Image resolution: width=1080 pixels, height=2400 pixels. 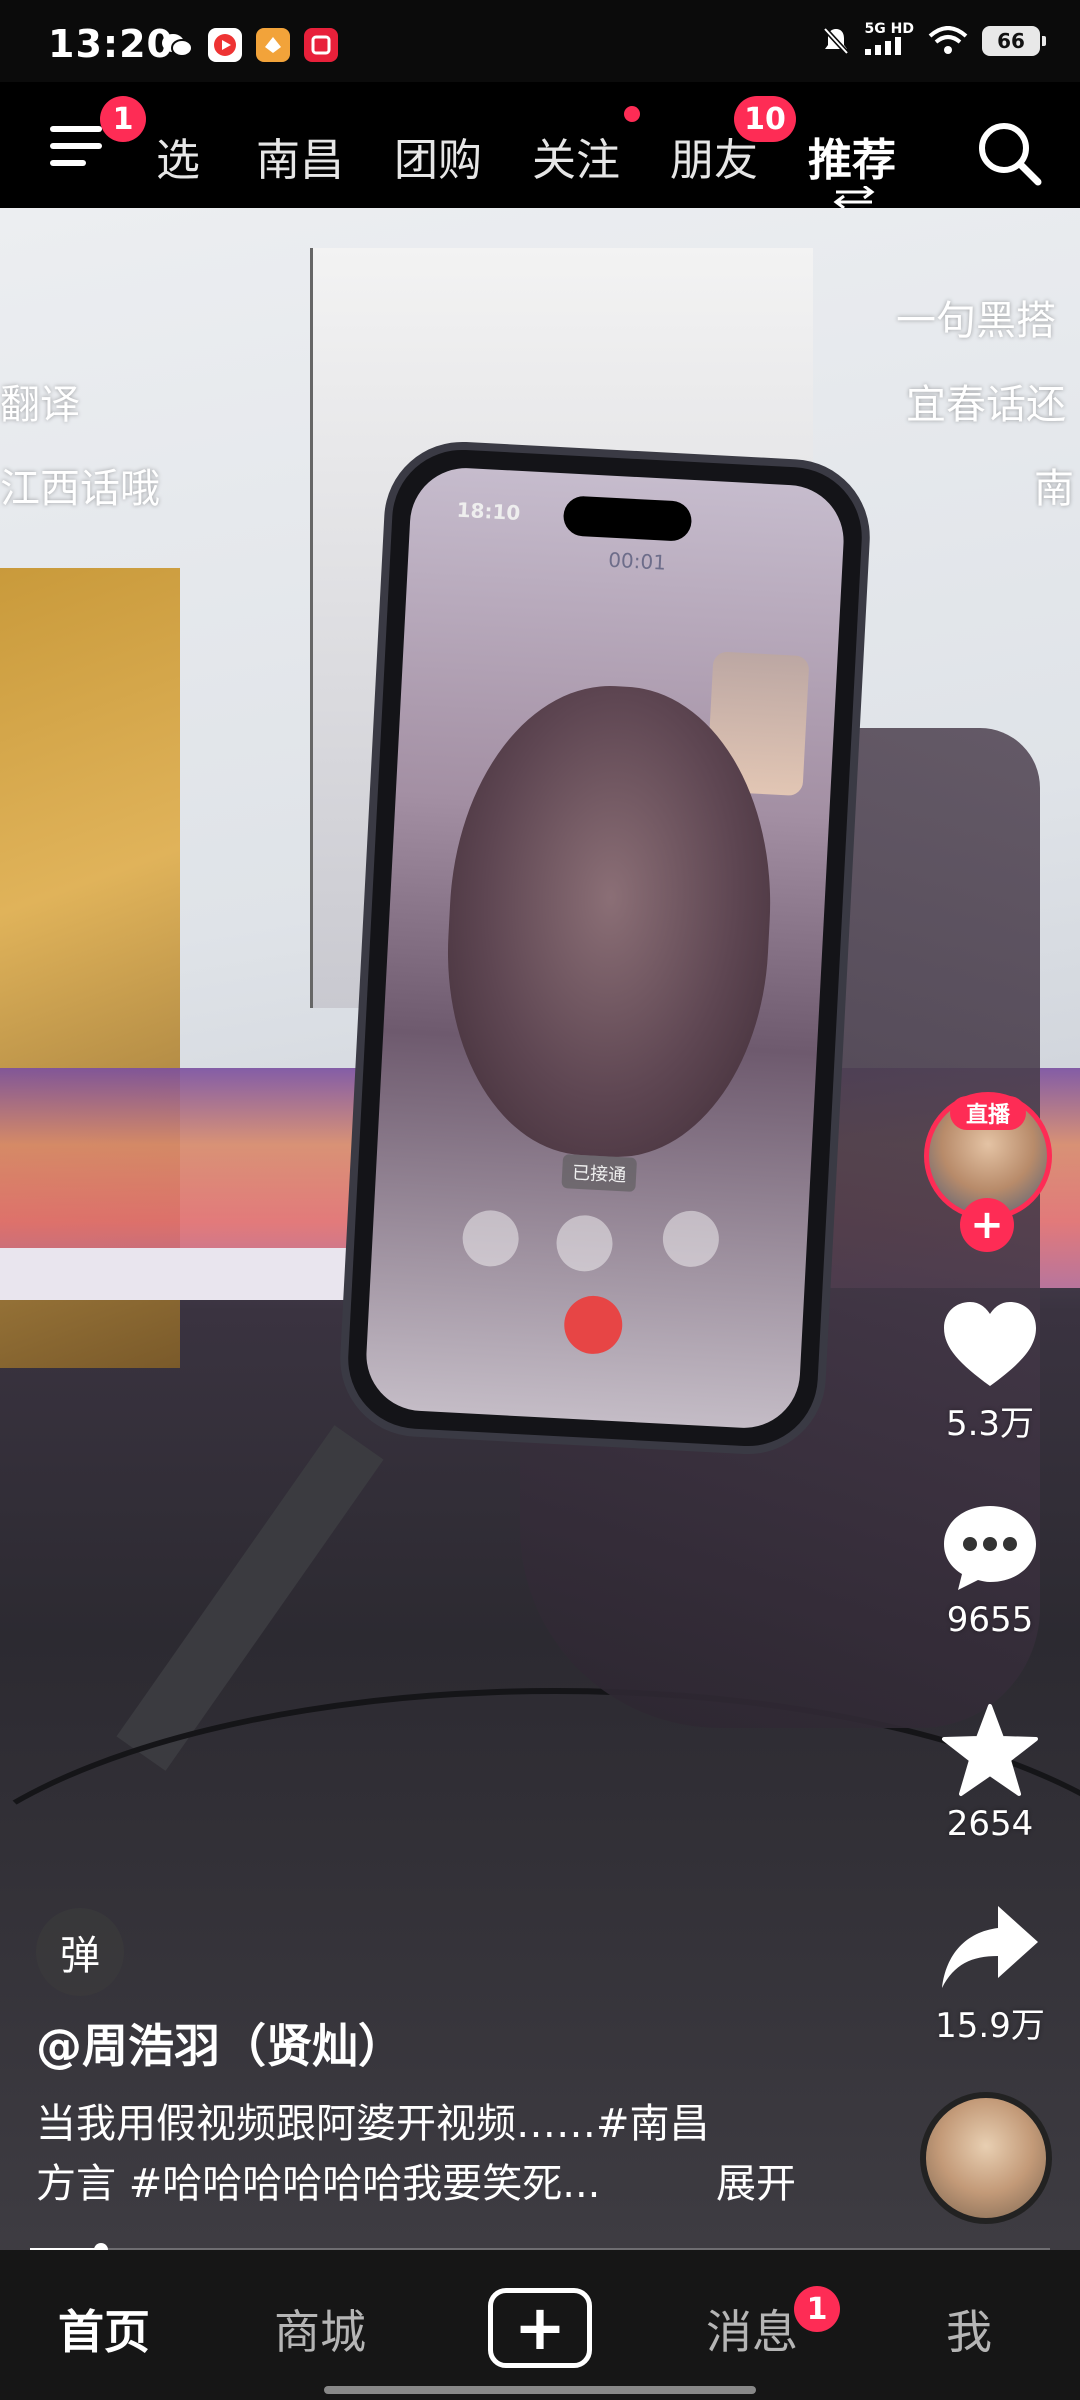 What do you see at coordinates (691, 1239) in the screenshot?
I see `camera-call-icon` at bounding box center [691, 1239].